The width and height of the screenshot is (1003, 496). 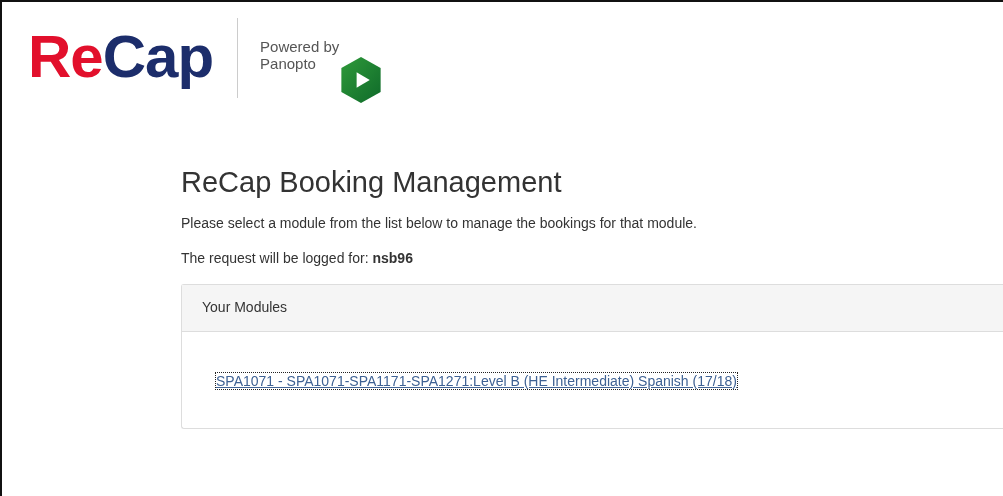 I want to click on panopto-text: Panopto, so click(x=288, y=63).